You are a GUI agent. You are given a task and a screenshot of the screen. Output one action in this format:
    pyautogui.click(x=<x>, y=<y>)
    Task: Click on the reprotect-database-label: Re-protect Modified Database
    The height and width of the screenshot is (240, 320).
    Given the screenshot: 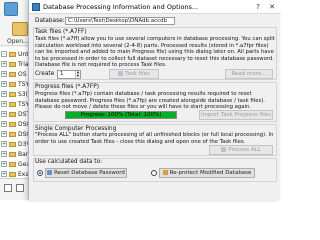 What is the action you would take?
    pyautogui.click(x=210, y=173)
    